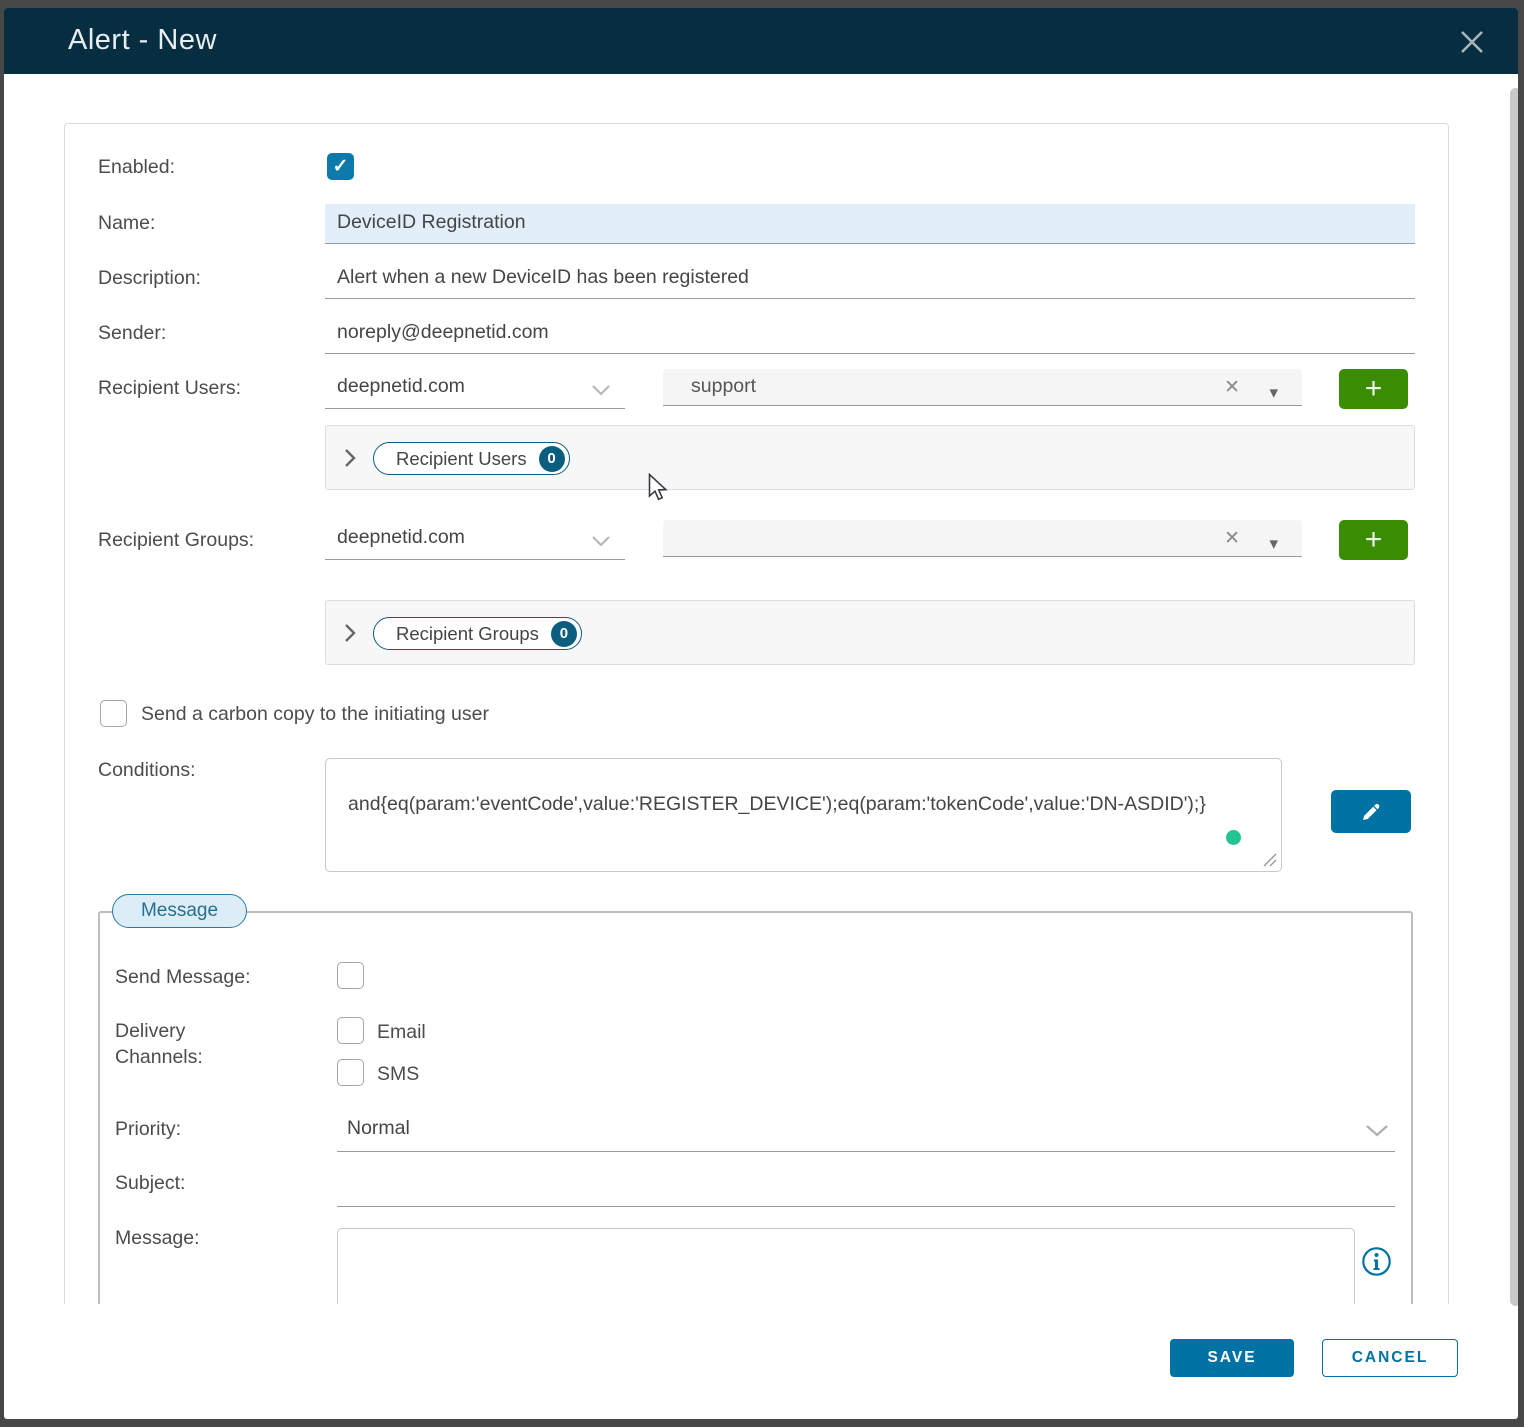 The width and height of the screenshot is (1524, 1427). What do you see at coordinates (170, 388) in the screenshot?
I see `recipient-users-label: Recipient Users:` at bounding box center [170, 388].